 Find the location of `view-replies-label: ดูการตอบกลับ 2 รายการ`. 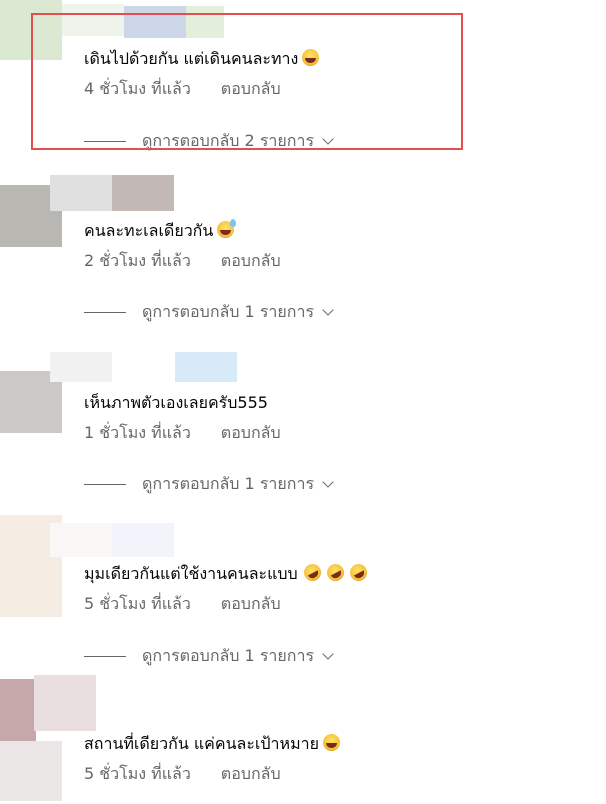

view-replies-label: ดูการตอบกลับ 2 รายการ is located at coordinates (228, 140).